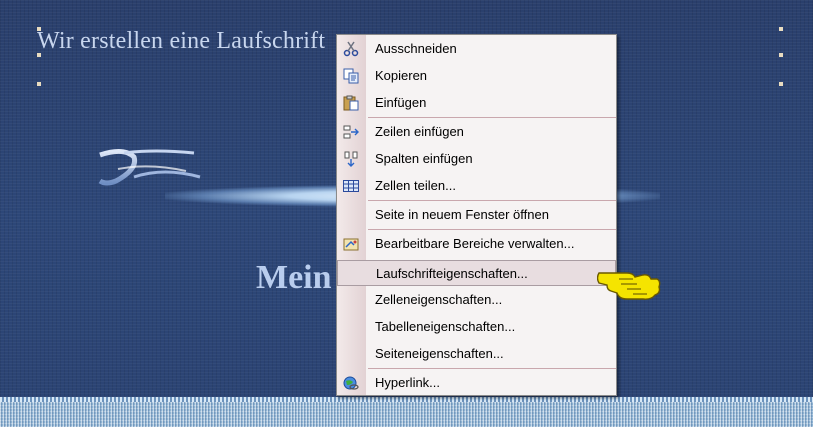 The width and height of the screenshot is (813, 427). Describe the element at coordinates (476, 103) in the screenshot. I see `menu-item-einfuegen: Einfügen` at that location.